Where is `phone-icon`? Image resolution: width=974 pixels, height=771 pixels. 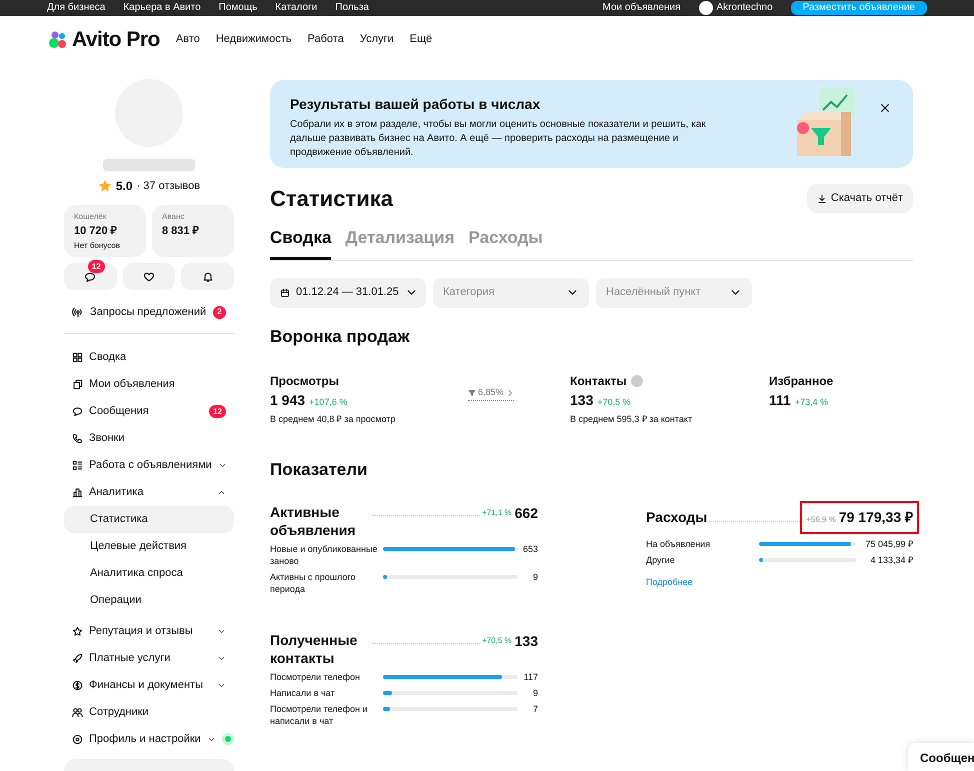
phone-icon is located at coordinates (77, 438).